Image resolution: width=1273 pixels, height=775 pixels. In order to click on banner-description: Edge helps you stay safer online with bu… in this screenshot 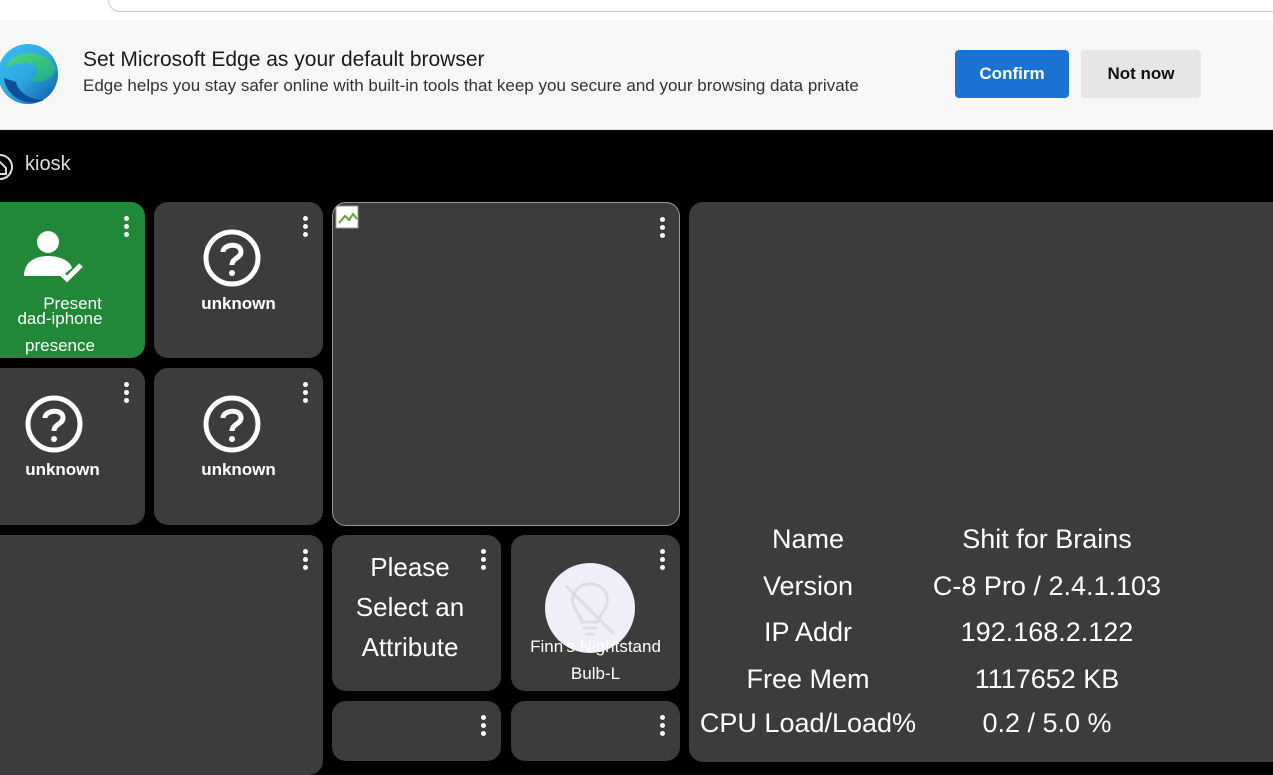, I will do `click(471, 85)`.